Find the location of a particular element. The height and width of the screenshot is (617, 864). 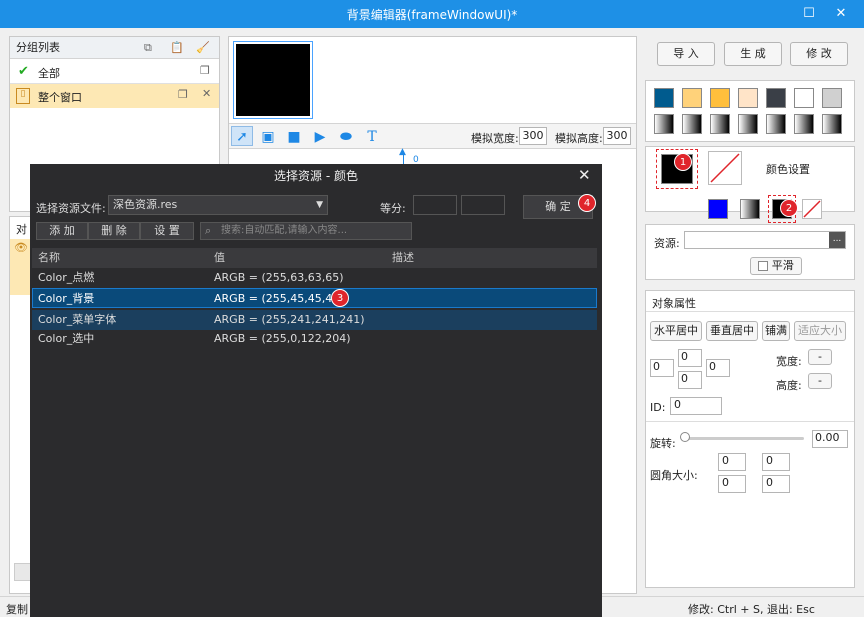

col-name: 名称 is located at coordinates (49, 257).